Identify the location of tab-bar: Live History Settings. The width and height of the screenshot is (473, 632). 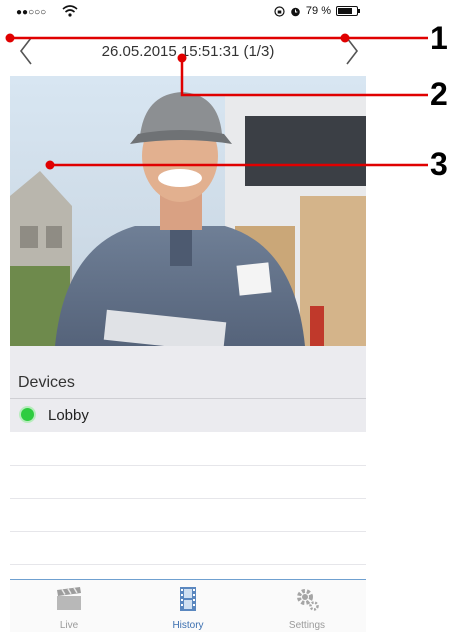
(188, 605).